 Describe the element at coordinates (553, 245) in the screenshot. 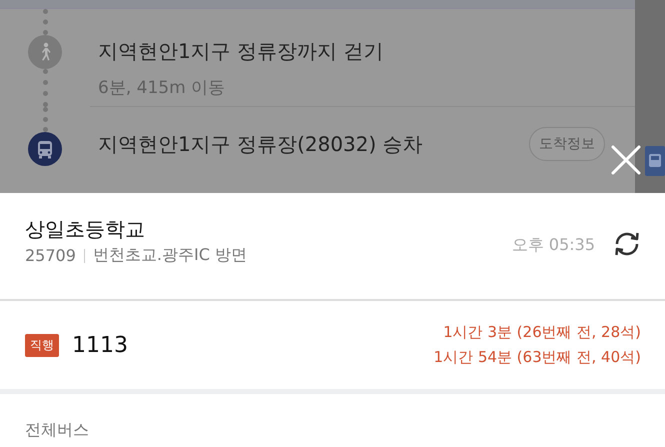

I see `update-time: 오후 05:35` at that location.